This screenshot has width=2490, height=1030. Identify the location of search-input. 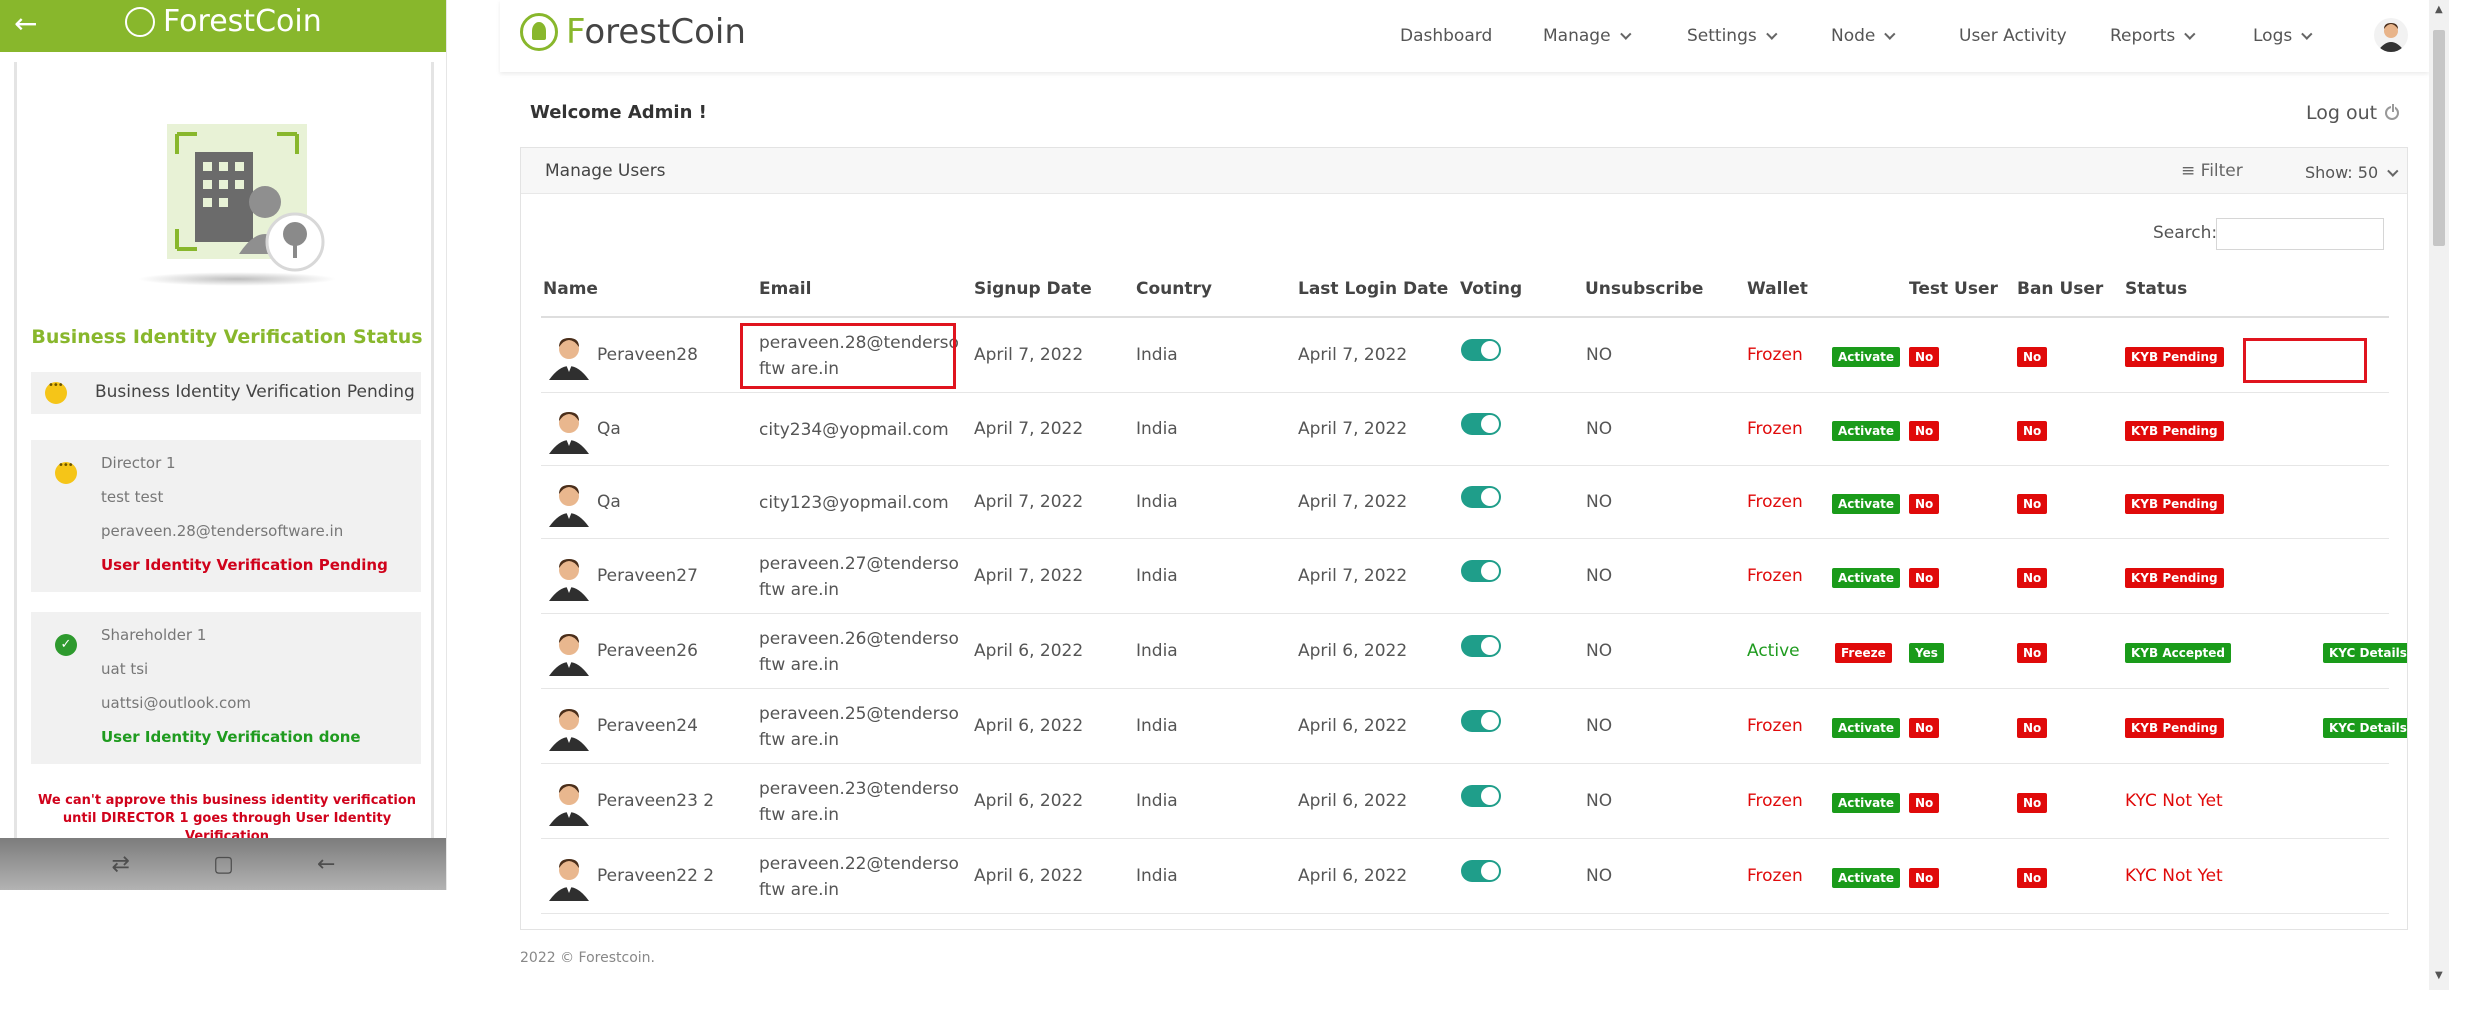
(2300, 234).